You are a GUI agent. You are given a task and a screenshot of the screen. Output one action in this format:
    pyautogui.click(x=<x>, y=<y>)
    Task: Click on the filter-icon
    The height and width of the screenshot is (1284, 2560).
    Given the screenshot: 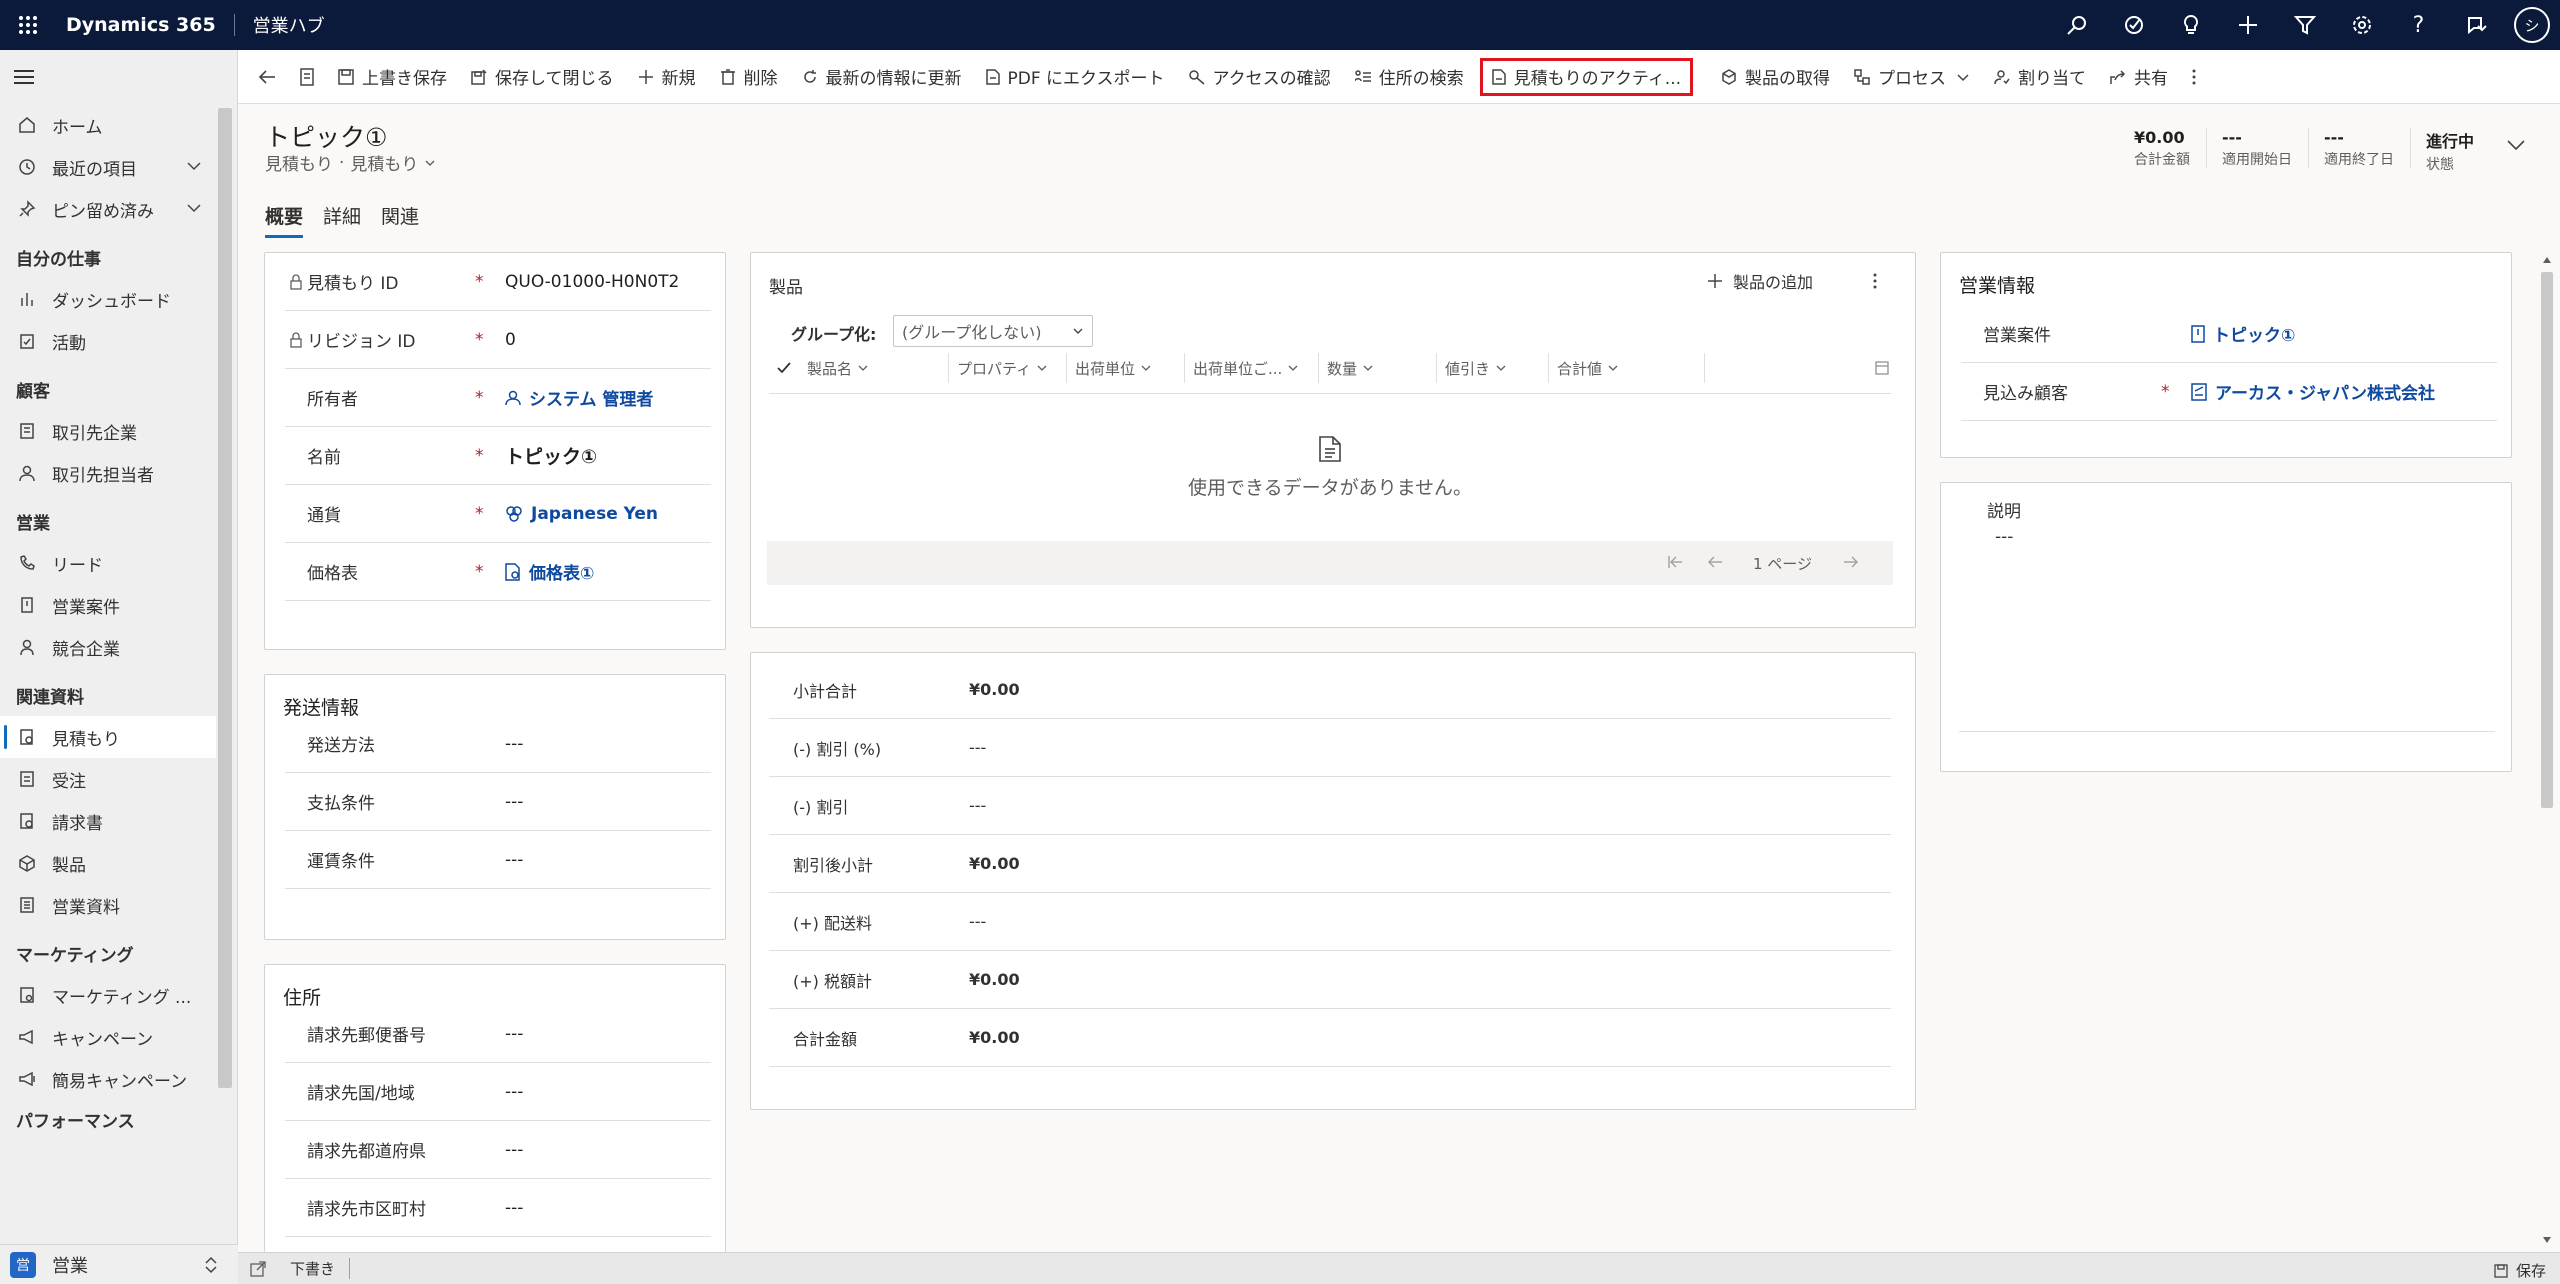 What is the action you would take?
    pyautogui.click(x=2304, y=25)
    